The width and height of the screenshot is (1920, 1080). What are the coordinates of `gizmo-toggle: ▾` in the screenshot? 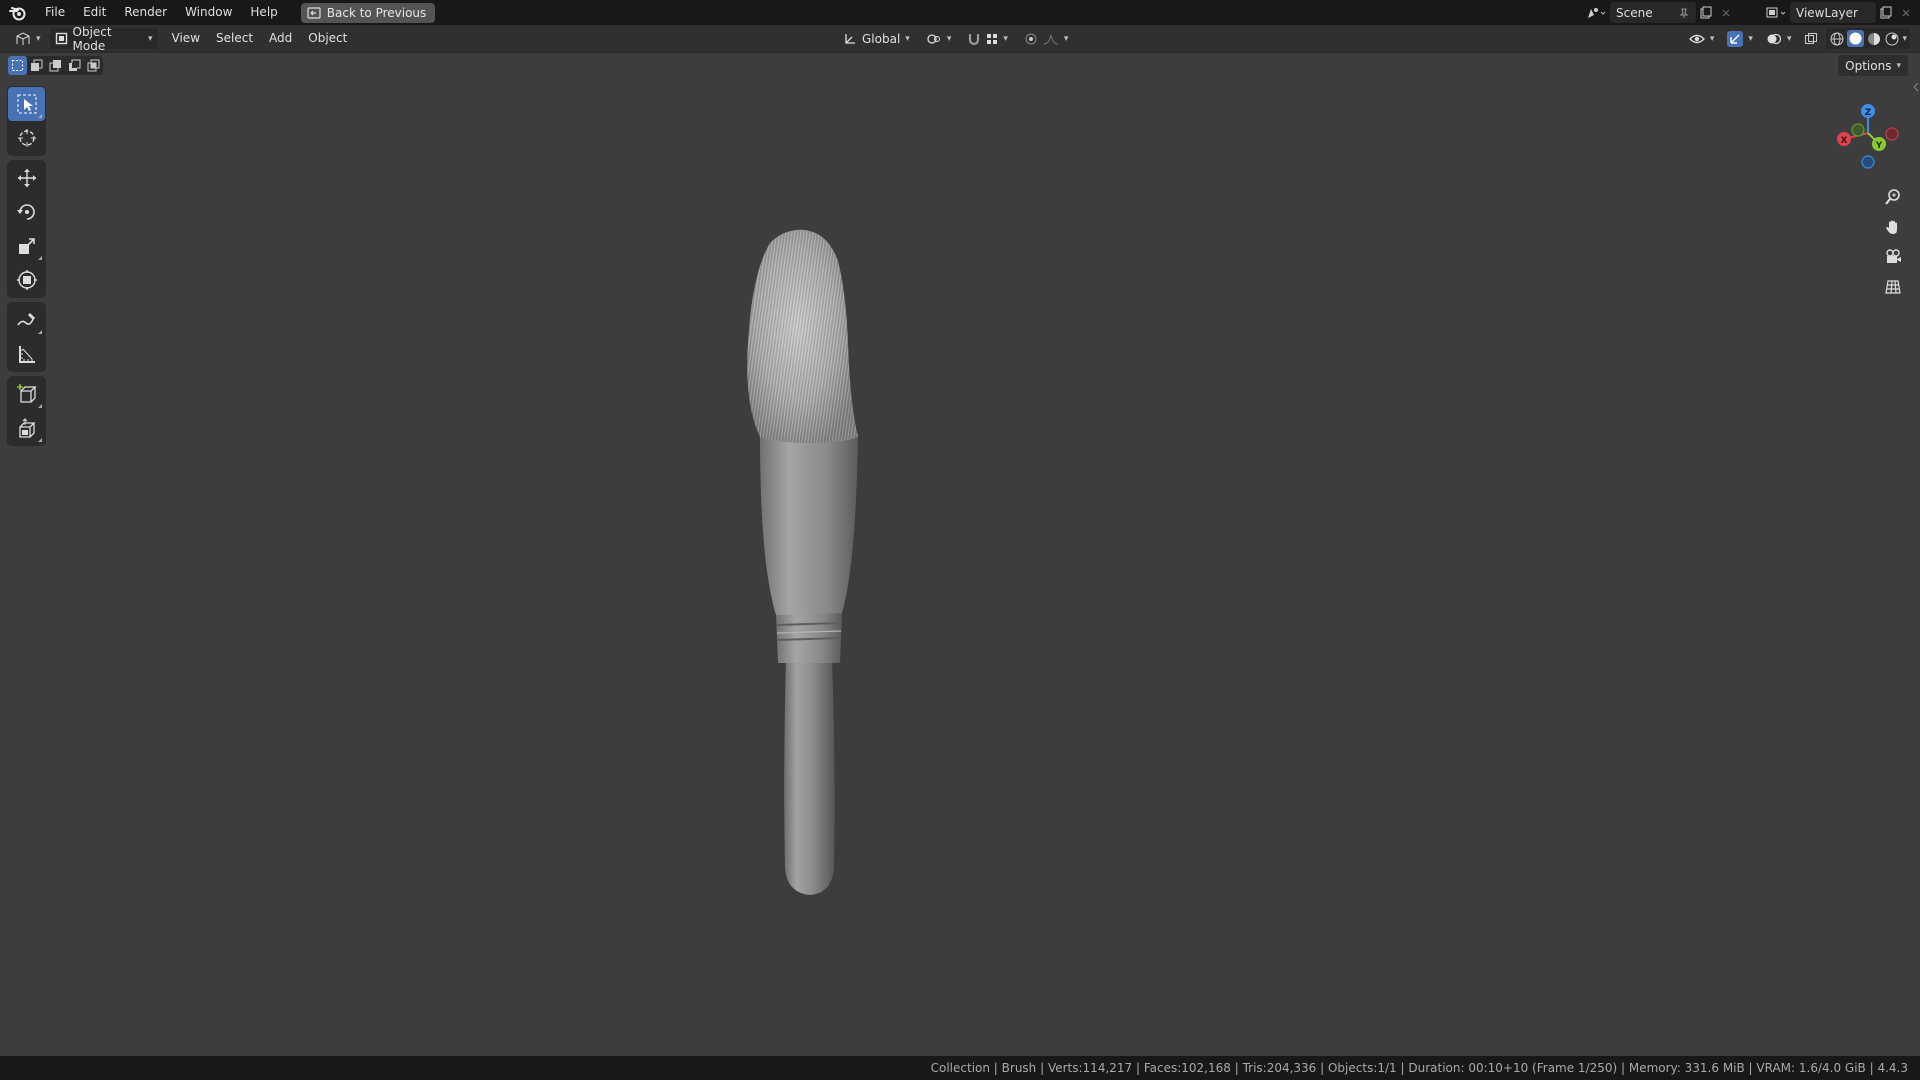 It's located at (1740, 38).